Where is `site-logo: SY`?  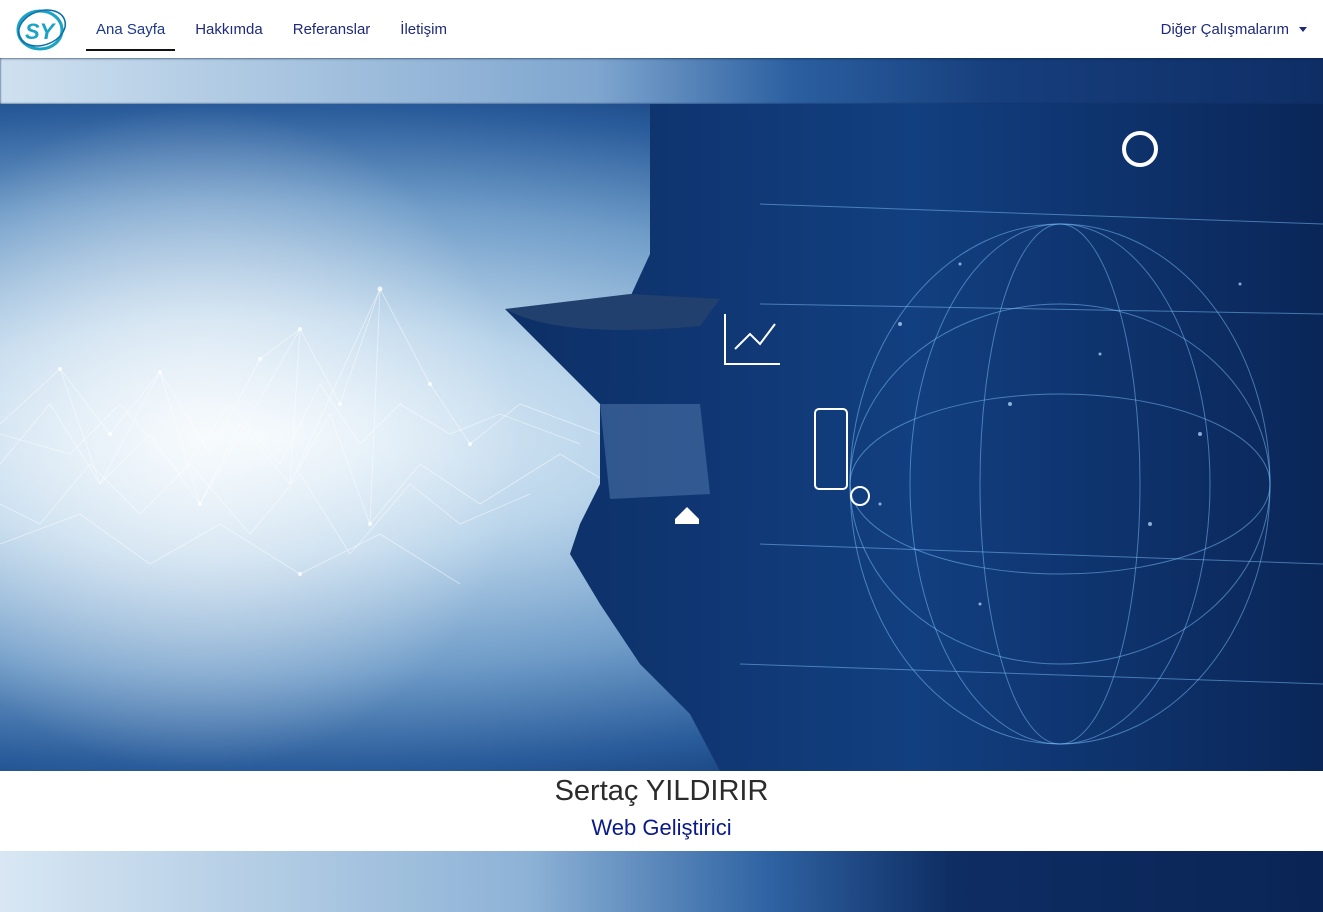 site-logo: SY is located at coordinates (41, 29).